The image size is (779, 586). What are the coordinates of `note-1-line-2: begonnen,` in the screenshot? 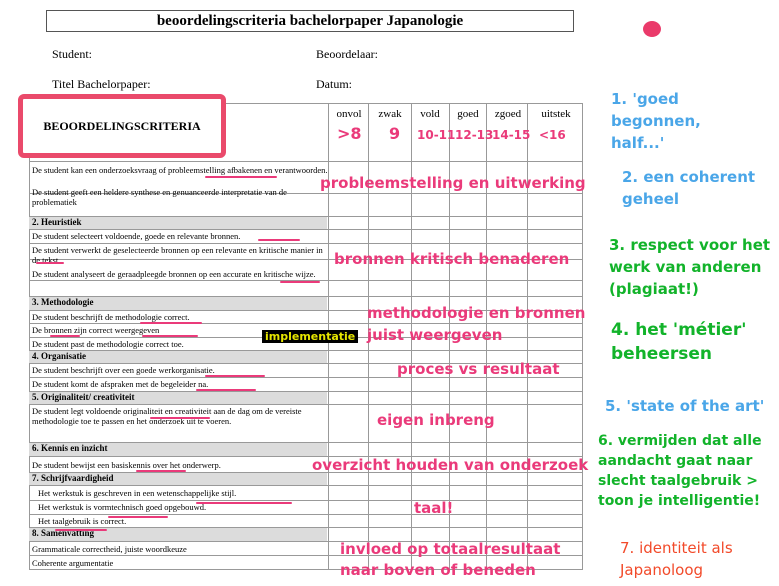 It's located at (656, 121).